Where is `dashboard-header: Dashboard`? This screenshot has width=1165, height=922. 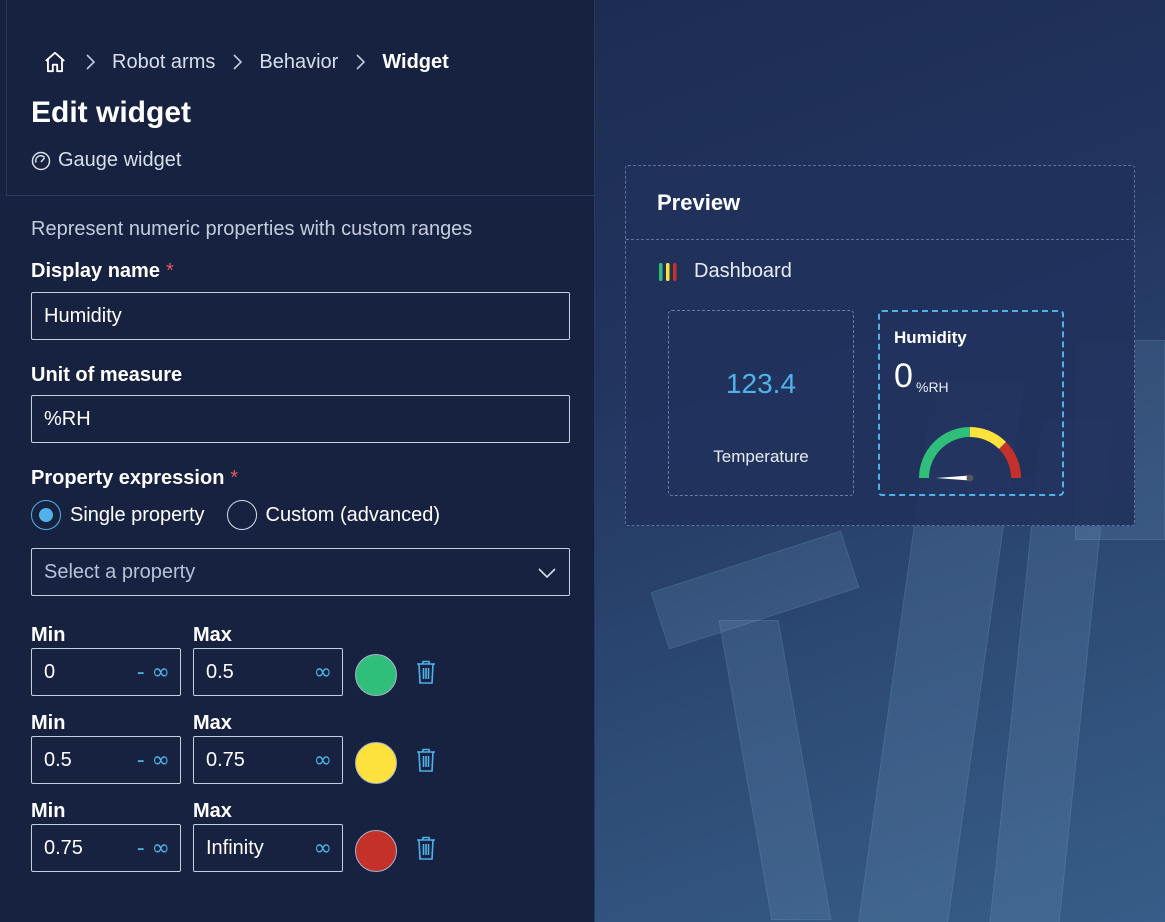 dashboard-header: Dashboard is located at coordinates (724, 271).